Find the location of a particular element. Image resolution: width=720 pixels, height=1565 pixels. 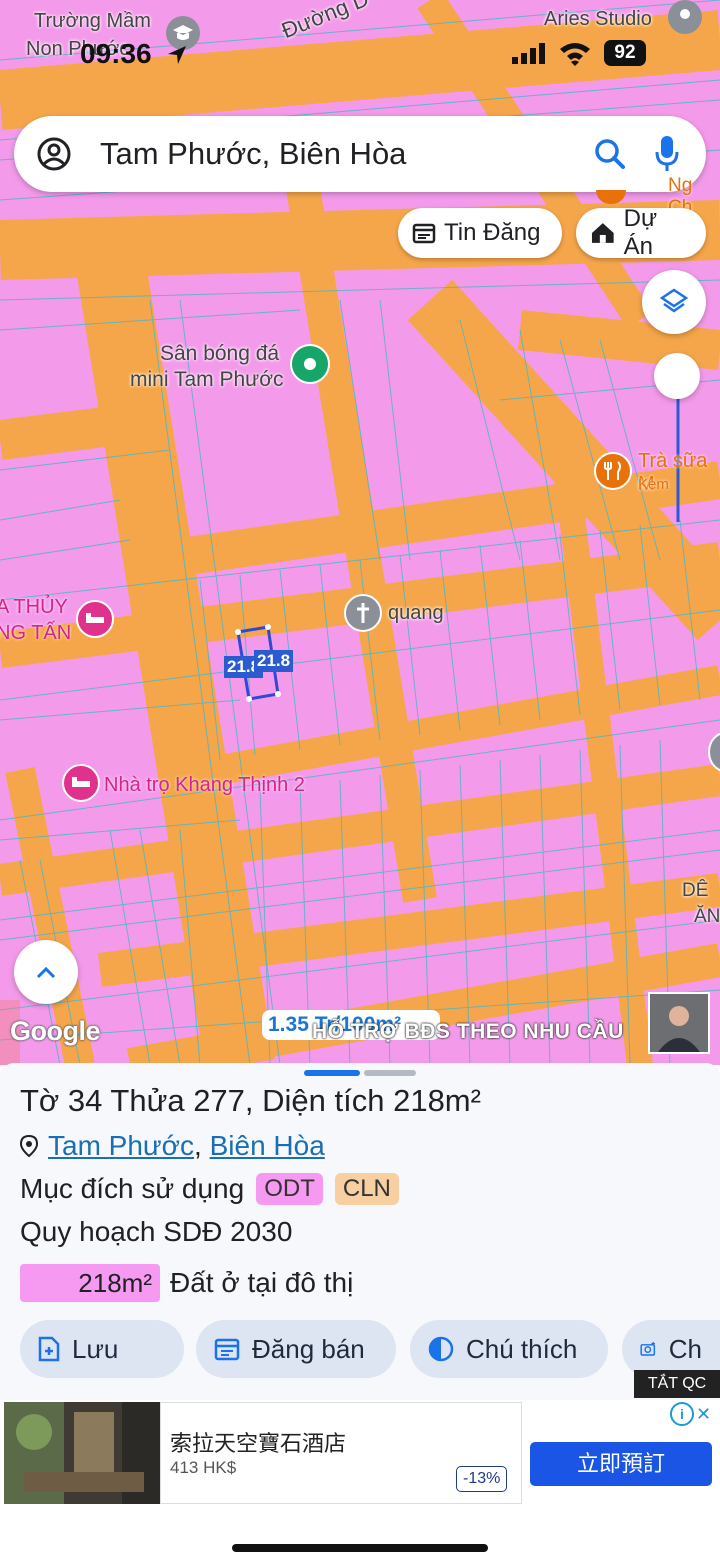

map-label-field: Sân bóng đá is located at coordinates (219, 354).